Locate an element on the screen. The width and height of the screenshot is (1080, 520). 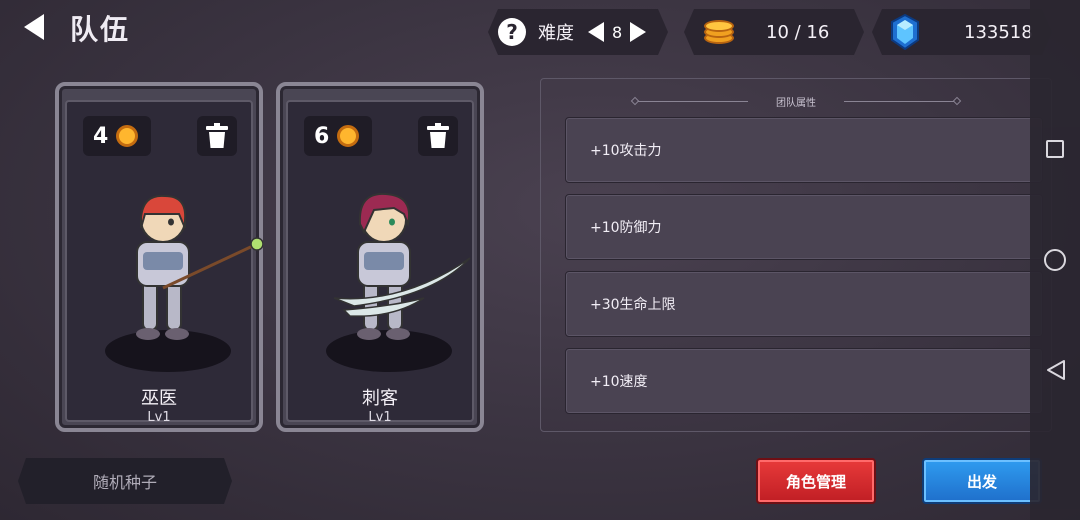
random-seed-button: 随机种子 is located at coordinates (125, 481).